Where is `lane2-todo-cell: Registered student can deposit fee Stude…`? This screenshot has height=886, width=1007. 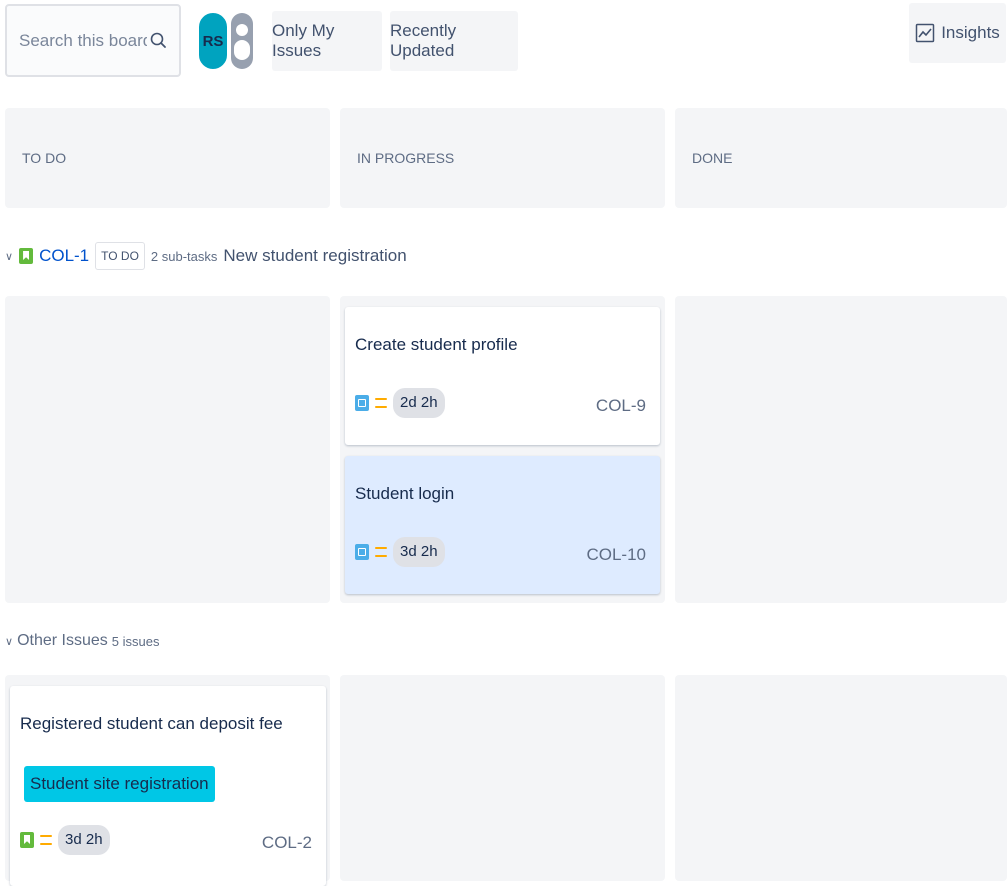
lane2-todo-cell: Registered student can deposit fee Stude… is located at coordinates (167, 780).